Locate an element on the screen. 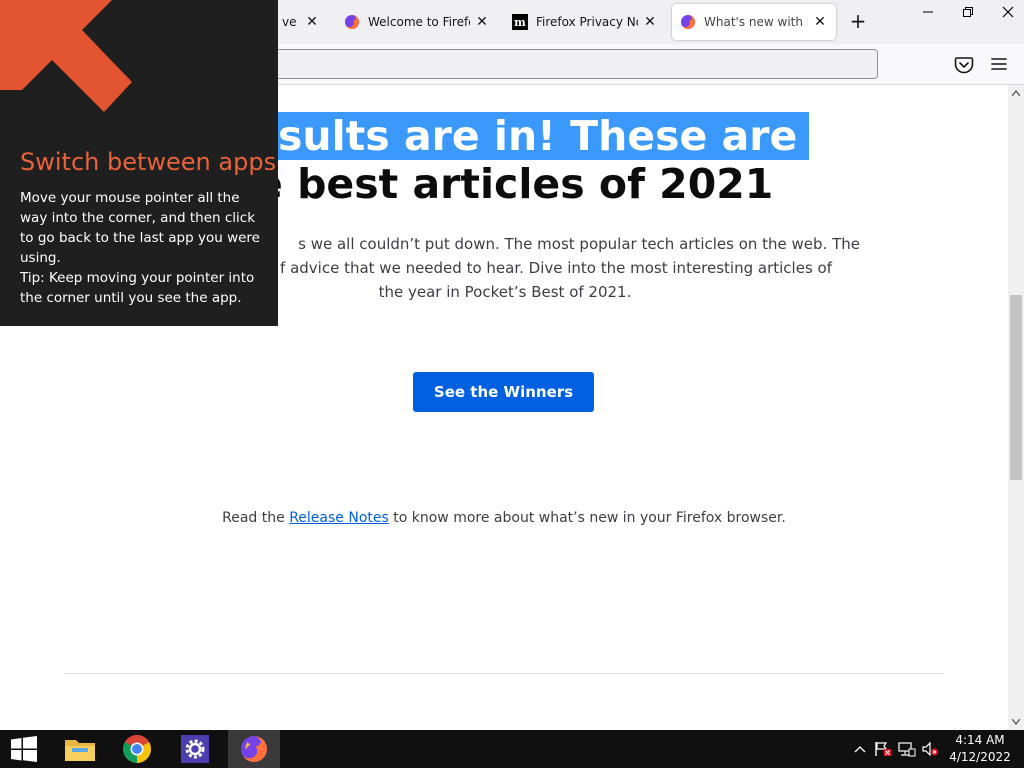  headline-line-2: e best articles of 2021 is located at coordinates (514, 184).